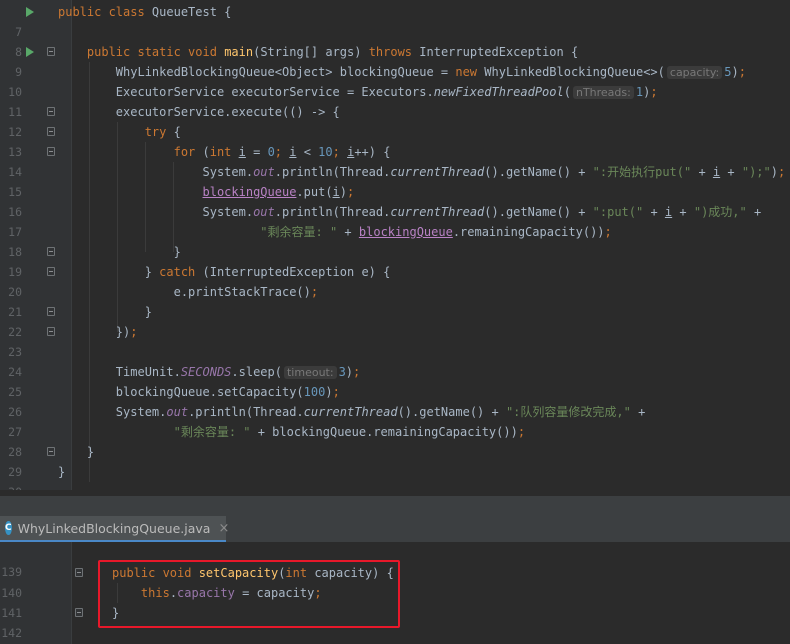  I want to click on tab-whylinkedblockingqueue: C WhyLinkedBlockingQueue.java ×, so click(114, 529).